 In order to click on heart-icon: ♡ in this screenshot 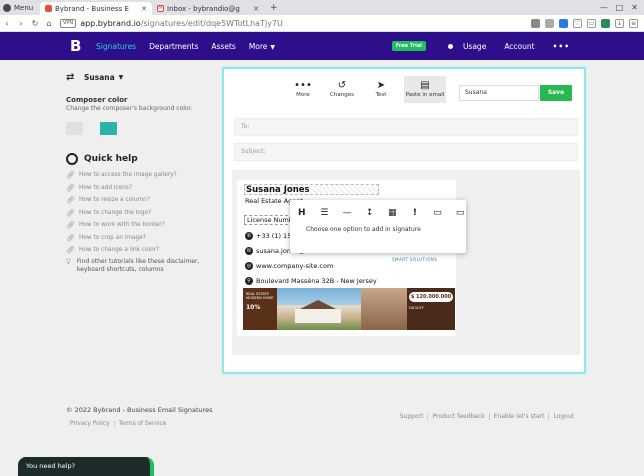, I will do `click(577, 23)`.